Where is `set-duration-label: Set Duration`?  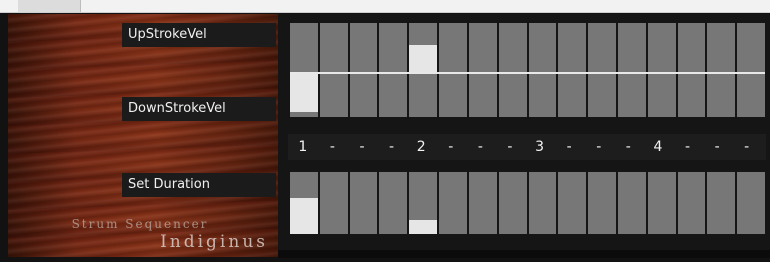
set-duration-label: Set Duration is located at coordinates (199, 185).